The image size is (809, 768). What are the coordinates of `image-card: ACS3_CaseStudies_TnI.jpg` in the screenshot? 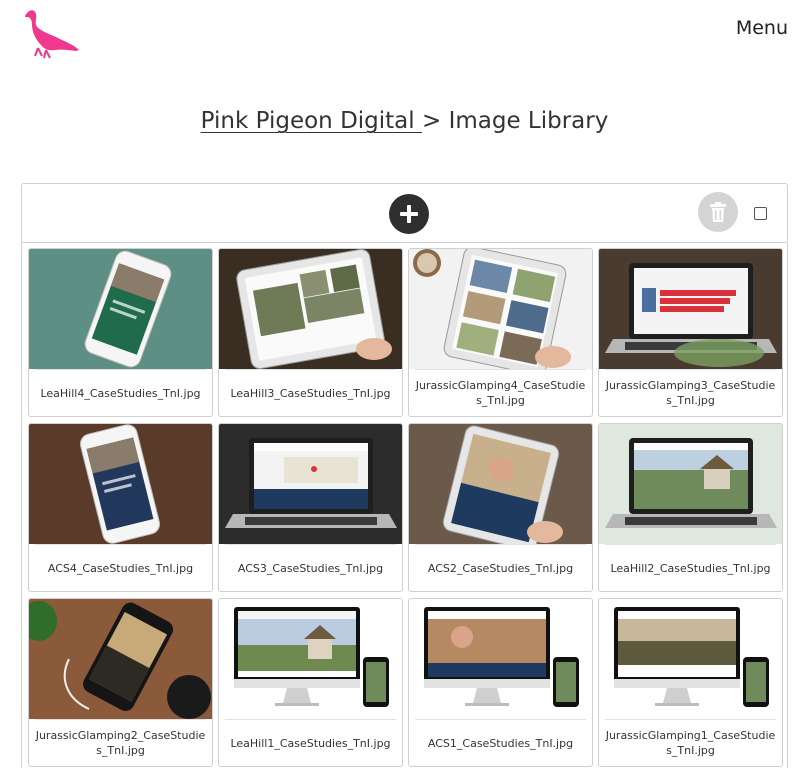 It's located at (310, 507).